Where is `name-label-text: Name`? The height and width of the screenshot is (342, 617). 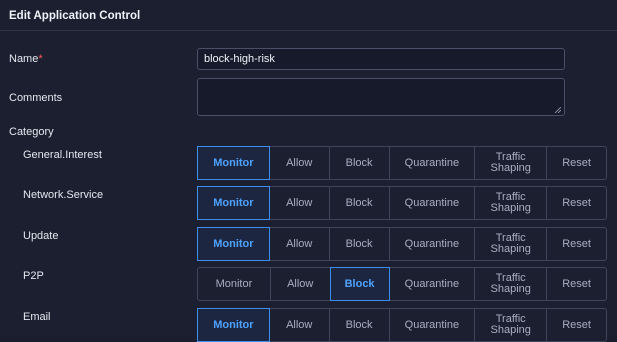
name-label-text: Name is located at coordinates (24, 59).